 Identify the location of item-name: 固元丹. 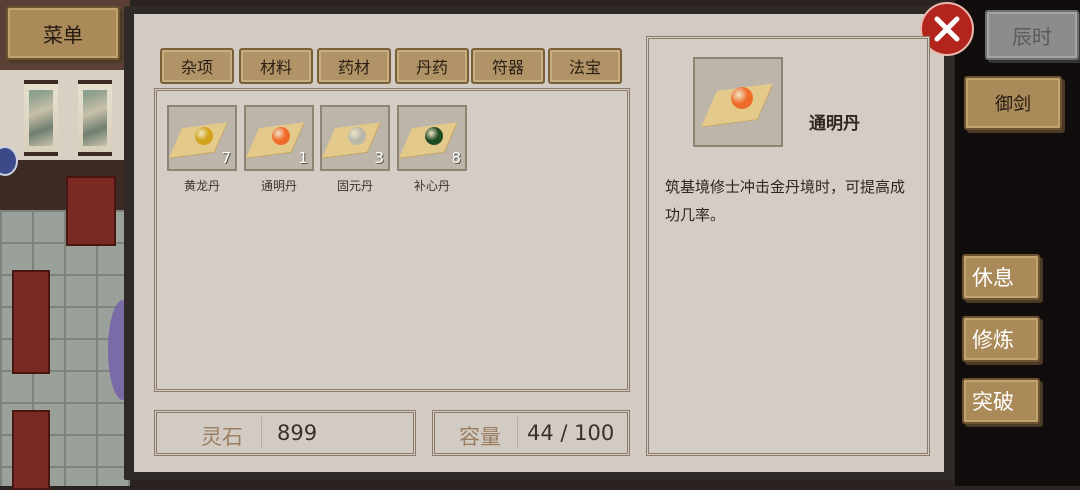
(354, 186).